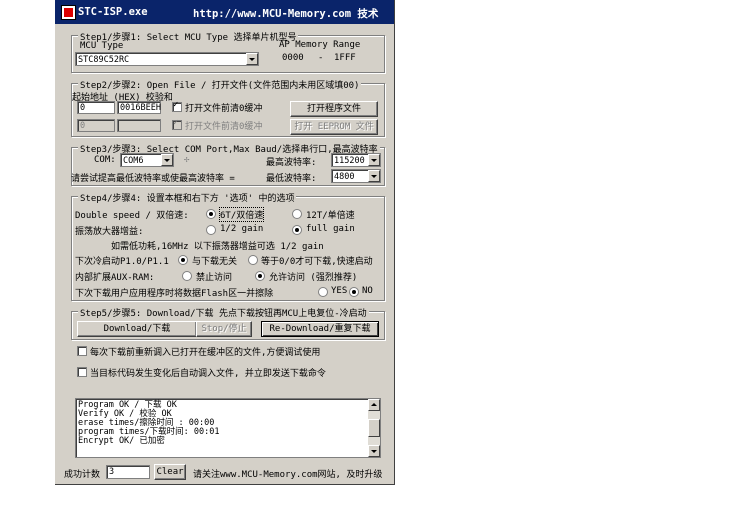  I want to click on auxram-label: 内部扩展AUX-RAM:, so click(115, 278).